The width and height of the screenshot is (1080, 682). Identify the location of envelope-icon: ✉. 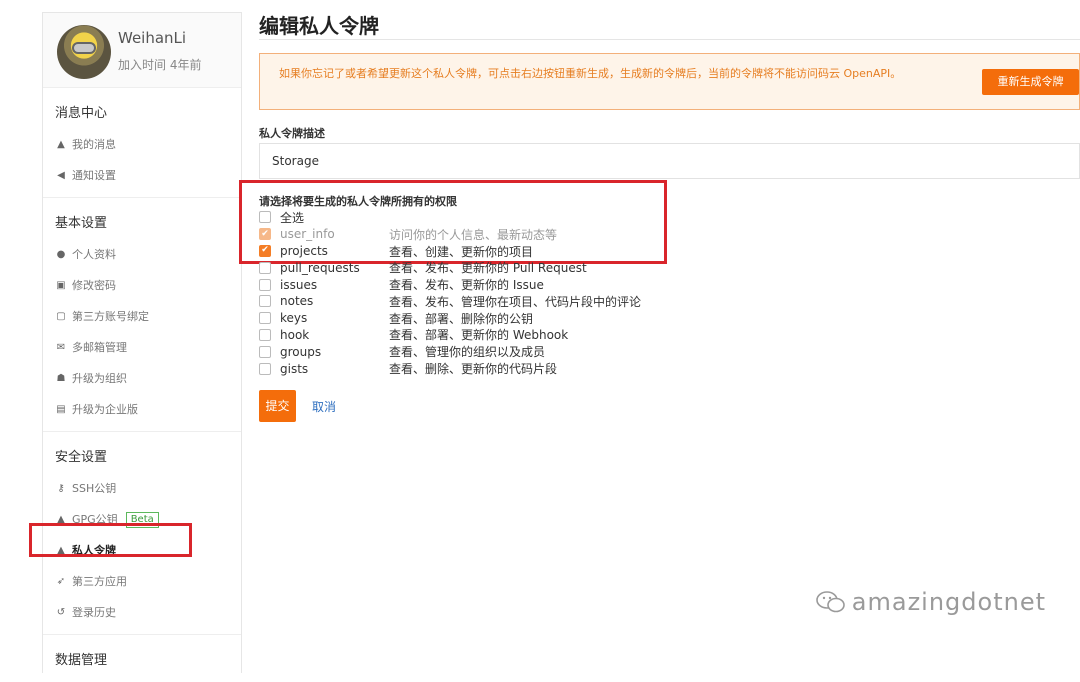
(61, 347).